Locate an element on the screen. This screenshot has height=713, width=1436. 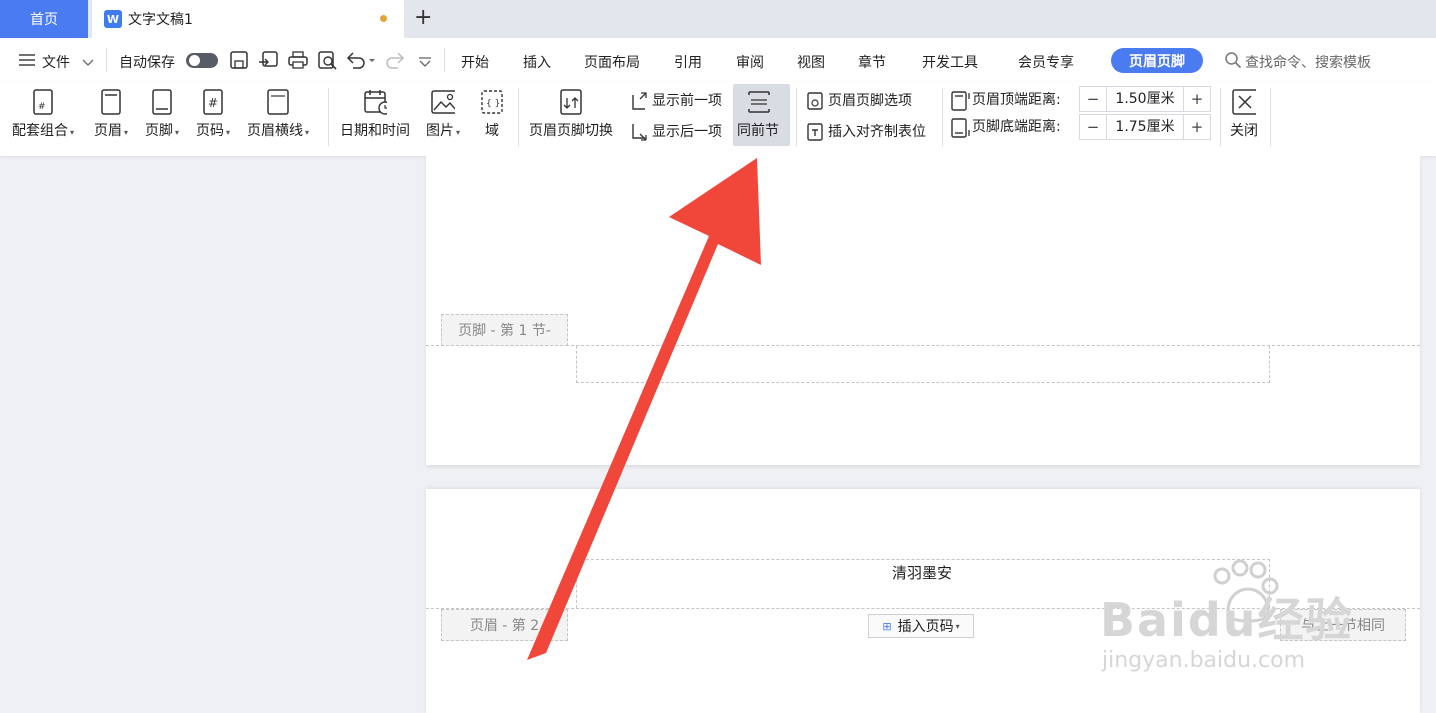
picture-icon is located at coordinates (443, 102).